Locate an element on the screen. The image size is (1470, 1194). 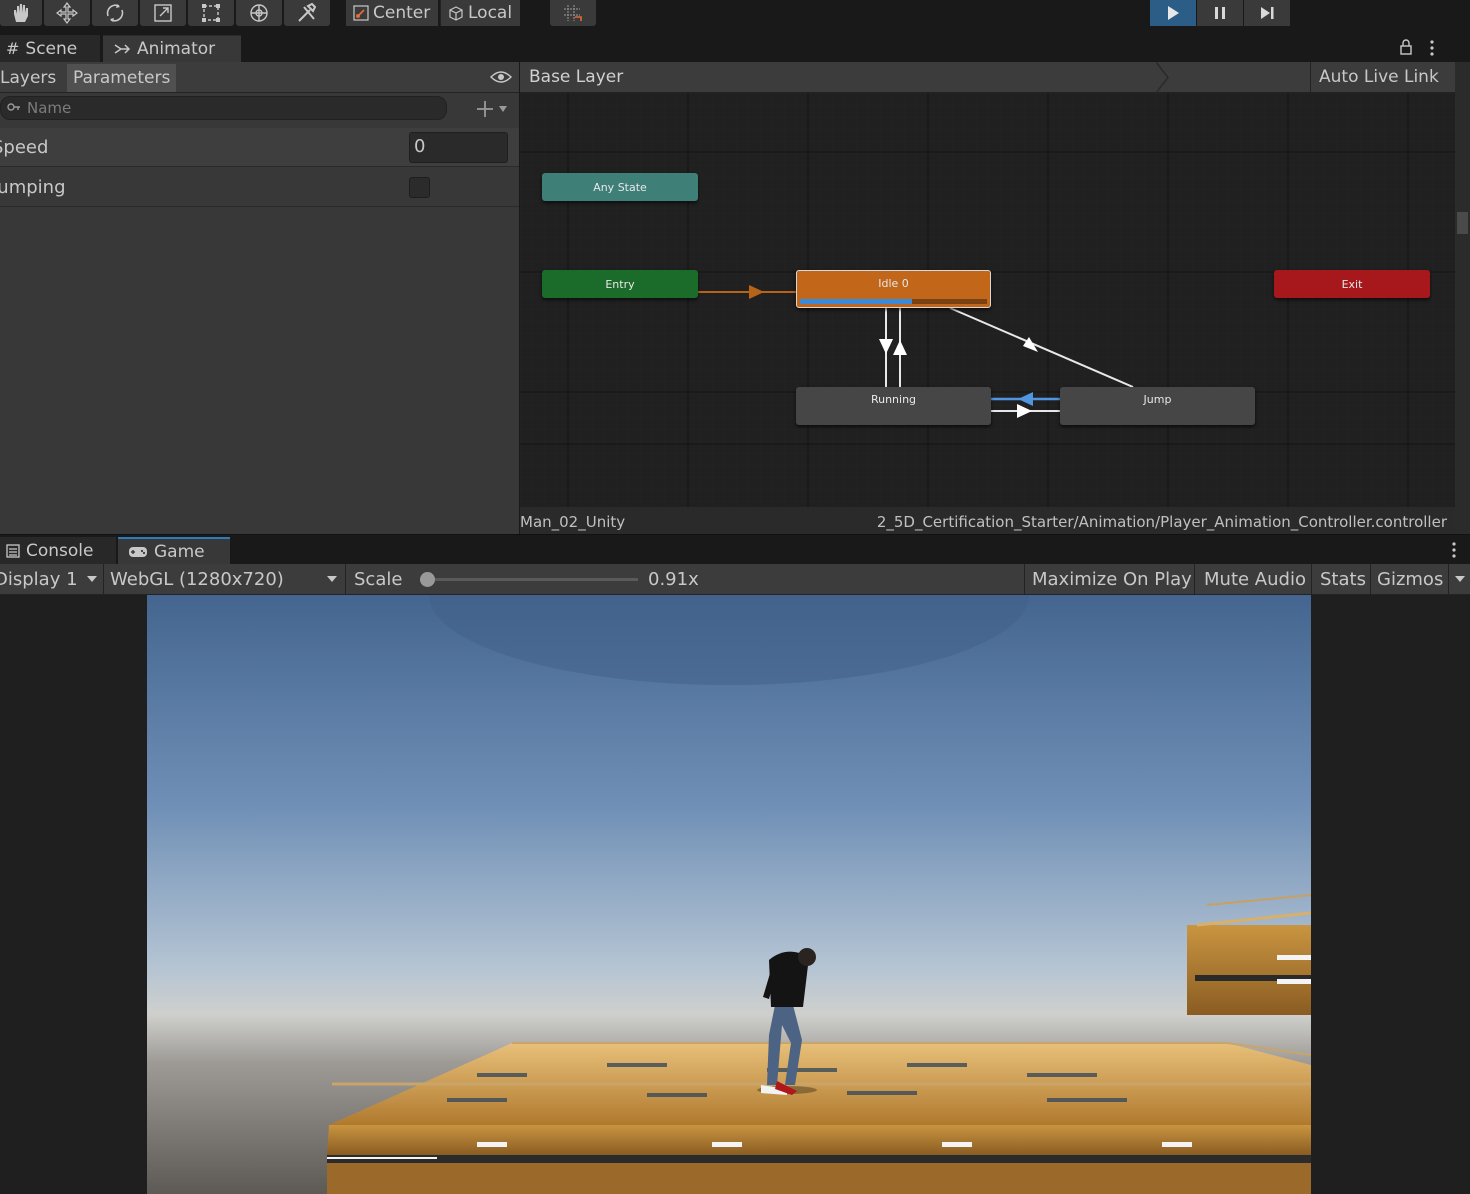
scale-tool-button is located at coordinates (163, 13).